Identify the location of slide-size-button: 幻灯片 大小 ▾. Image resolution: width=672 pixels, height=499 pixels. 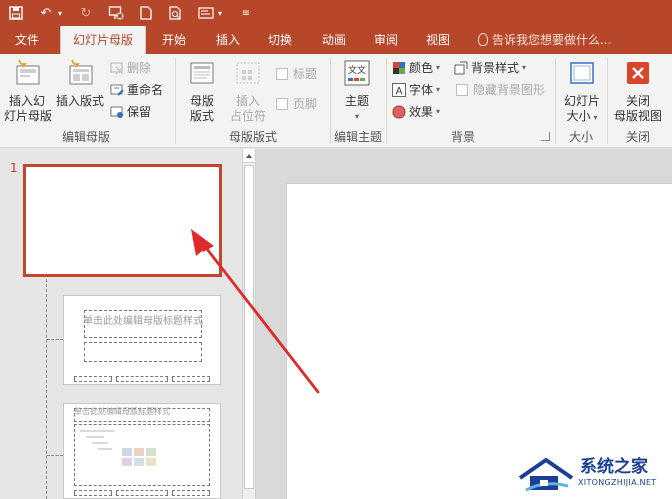
(582, 91).